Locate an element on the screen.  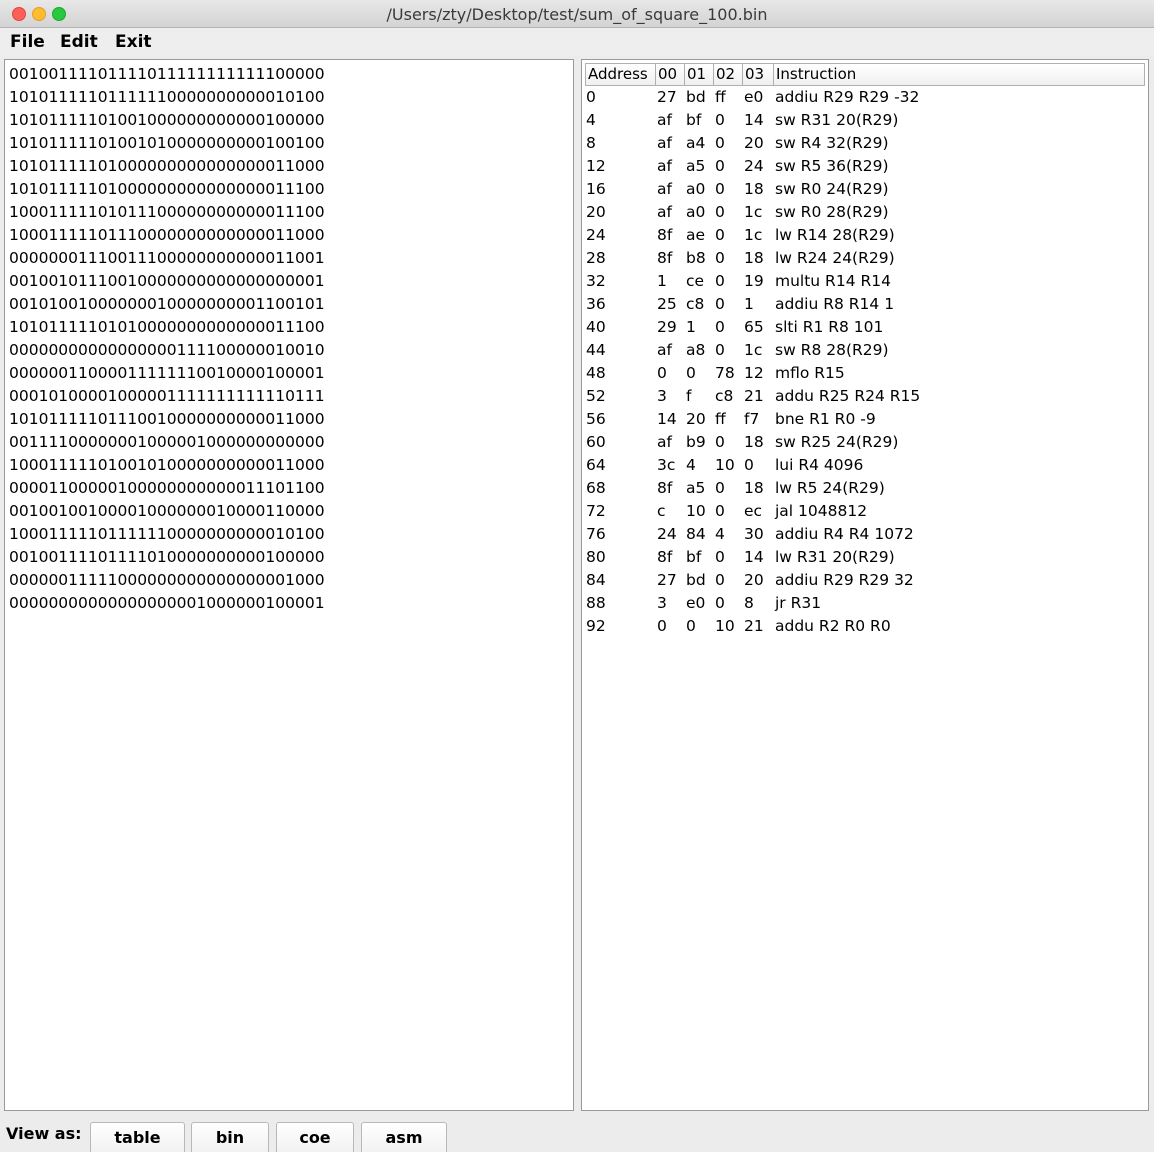
byte-01-cell: 84 is located at coordinates (696, 534).